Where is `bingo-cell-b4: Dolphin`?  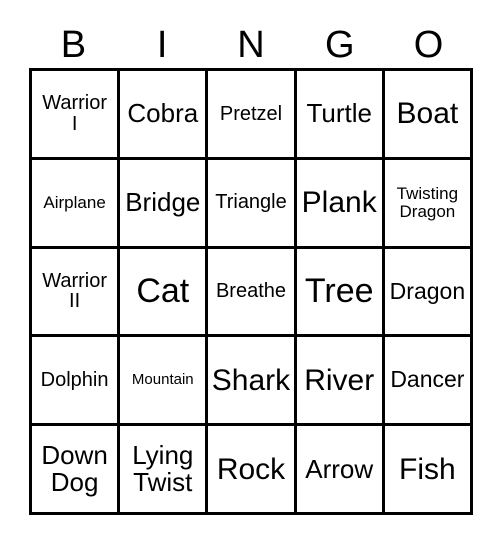 bingo-cell-b4: Dolphin is located at coordinates (76, 382).